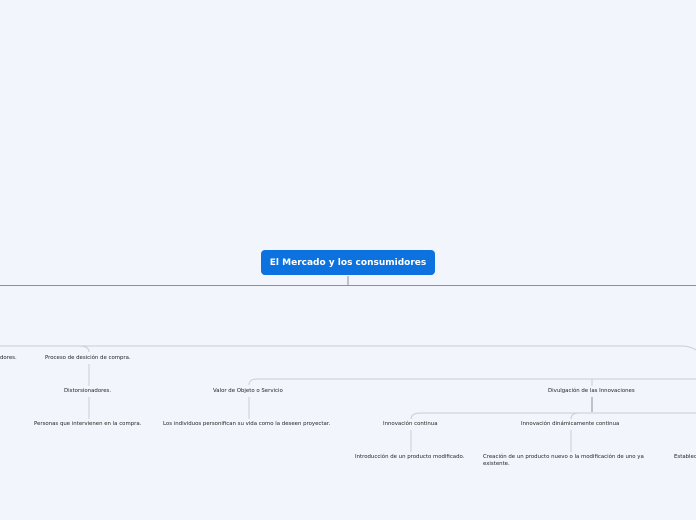 This screenshot has width=696, height=520. I want to click on node-innovacion-dinamica: Innovación dinámicamente continua, so click(570, 424).